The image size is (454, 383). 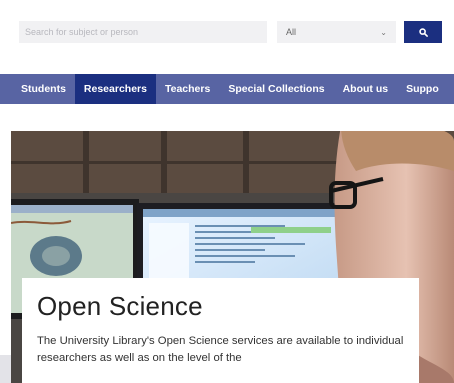 I want to click on search-scope-select: All ⌄, so click(x=336, y=32).